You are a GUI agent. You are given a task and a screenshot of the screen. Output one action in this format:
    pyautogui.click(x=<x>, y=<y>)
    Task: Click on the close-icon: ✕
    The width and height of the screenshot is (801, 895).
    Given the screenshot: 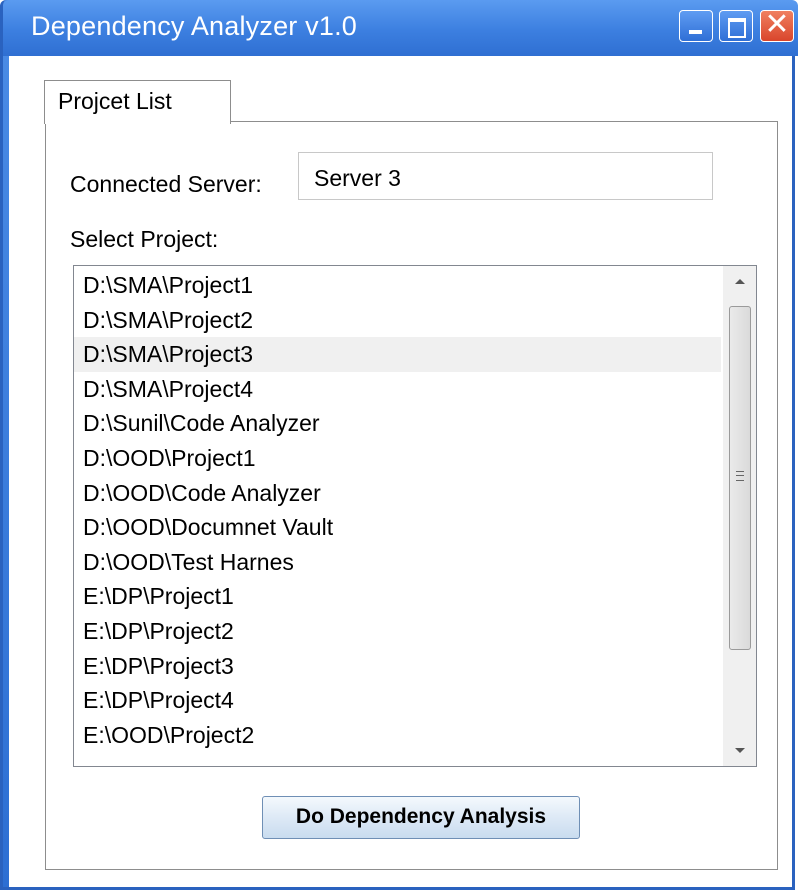 What is the action you would take?
    pyautogui.click(x=777, y=24)
    